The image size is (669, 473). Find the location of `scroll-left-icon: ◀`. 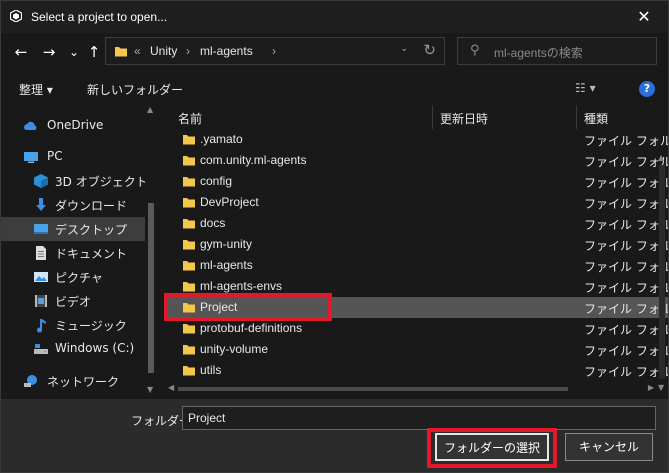

scroll-left-icon: ◀ is located at coordinates (171, 387).